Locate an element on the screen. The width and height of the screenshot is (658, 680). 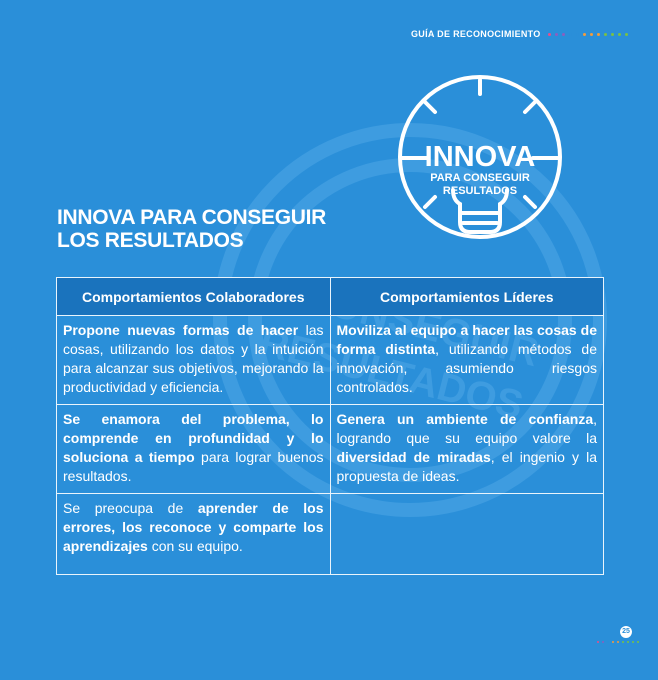
section-title-line1: INNOVA PARA CONSEGUIR is located at coordinates (192, 217).